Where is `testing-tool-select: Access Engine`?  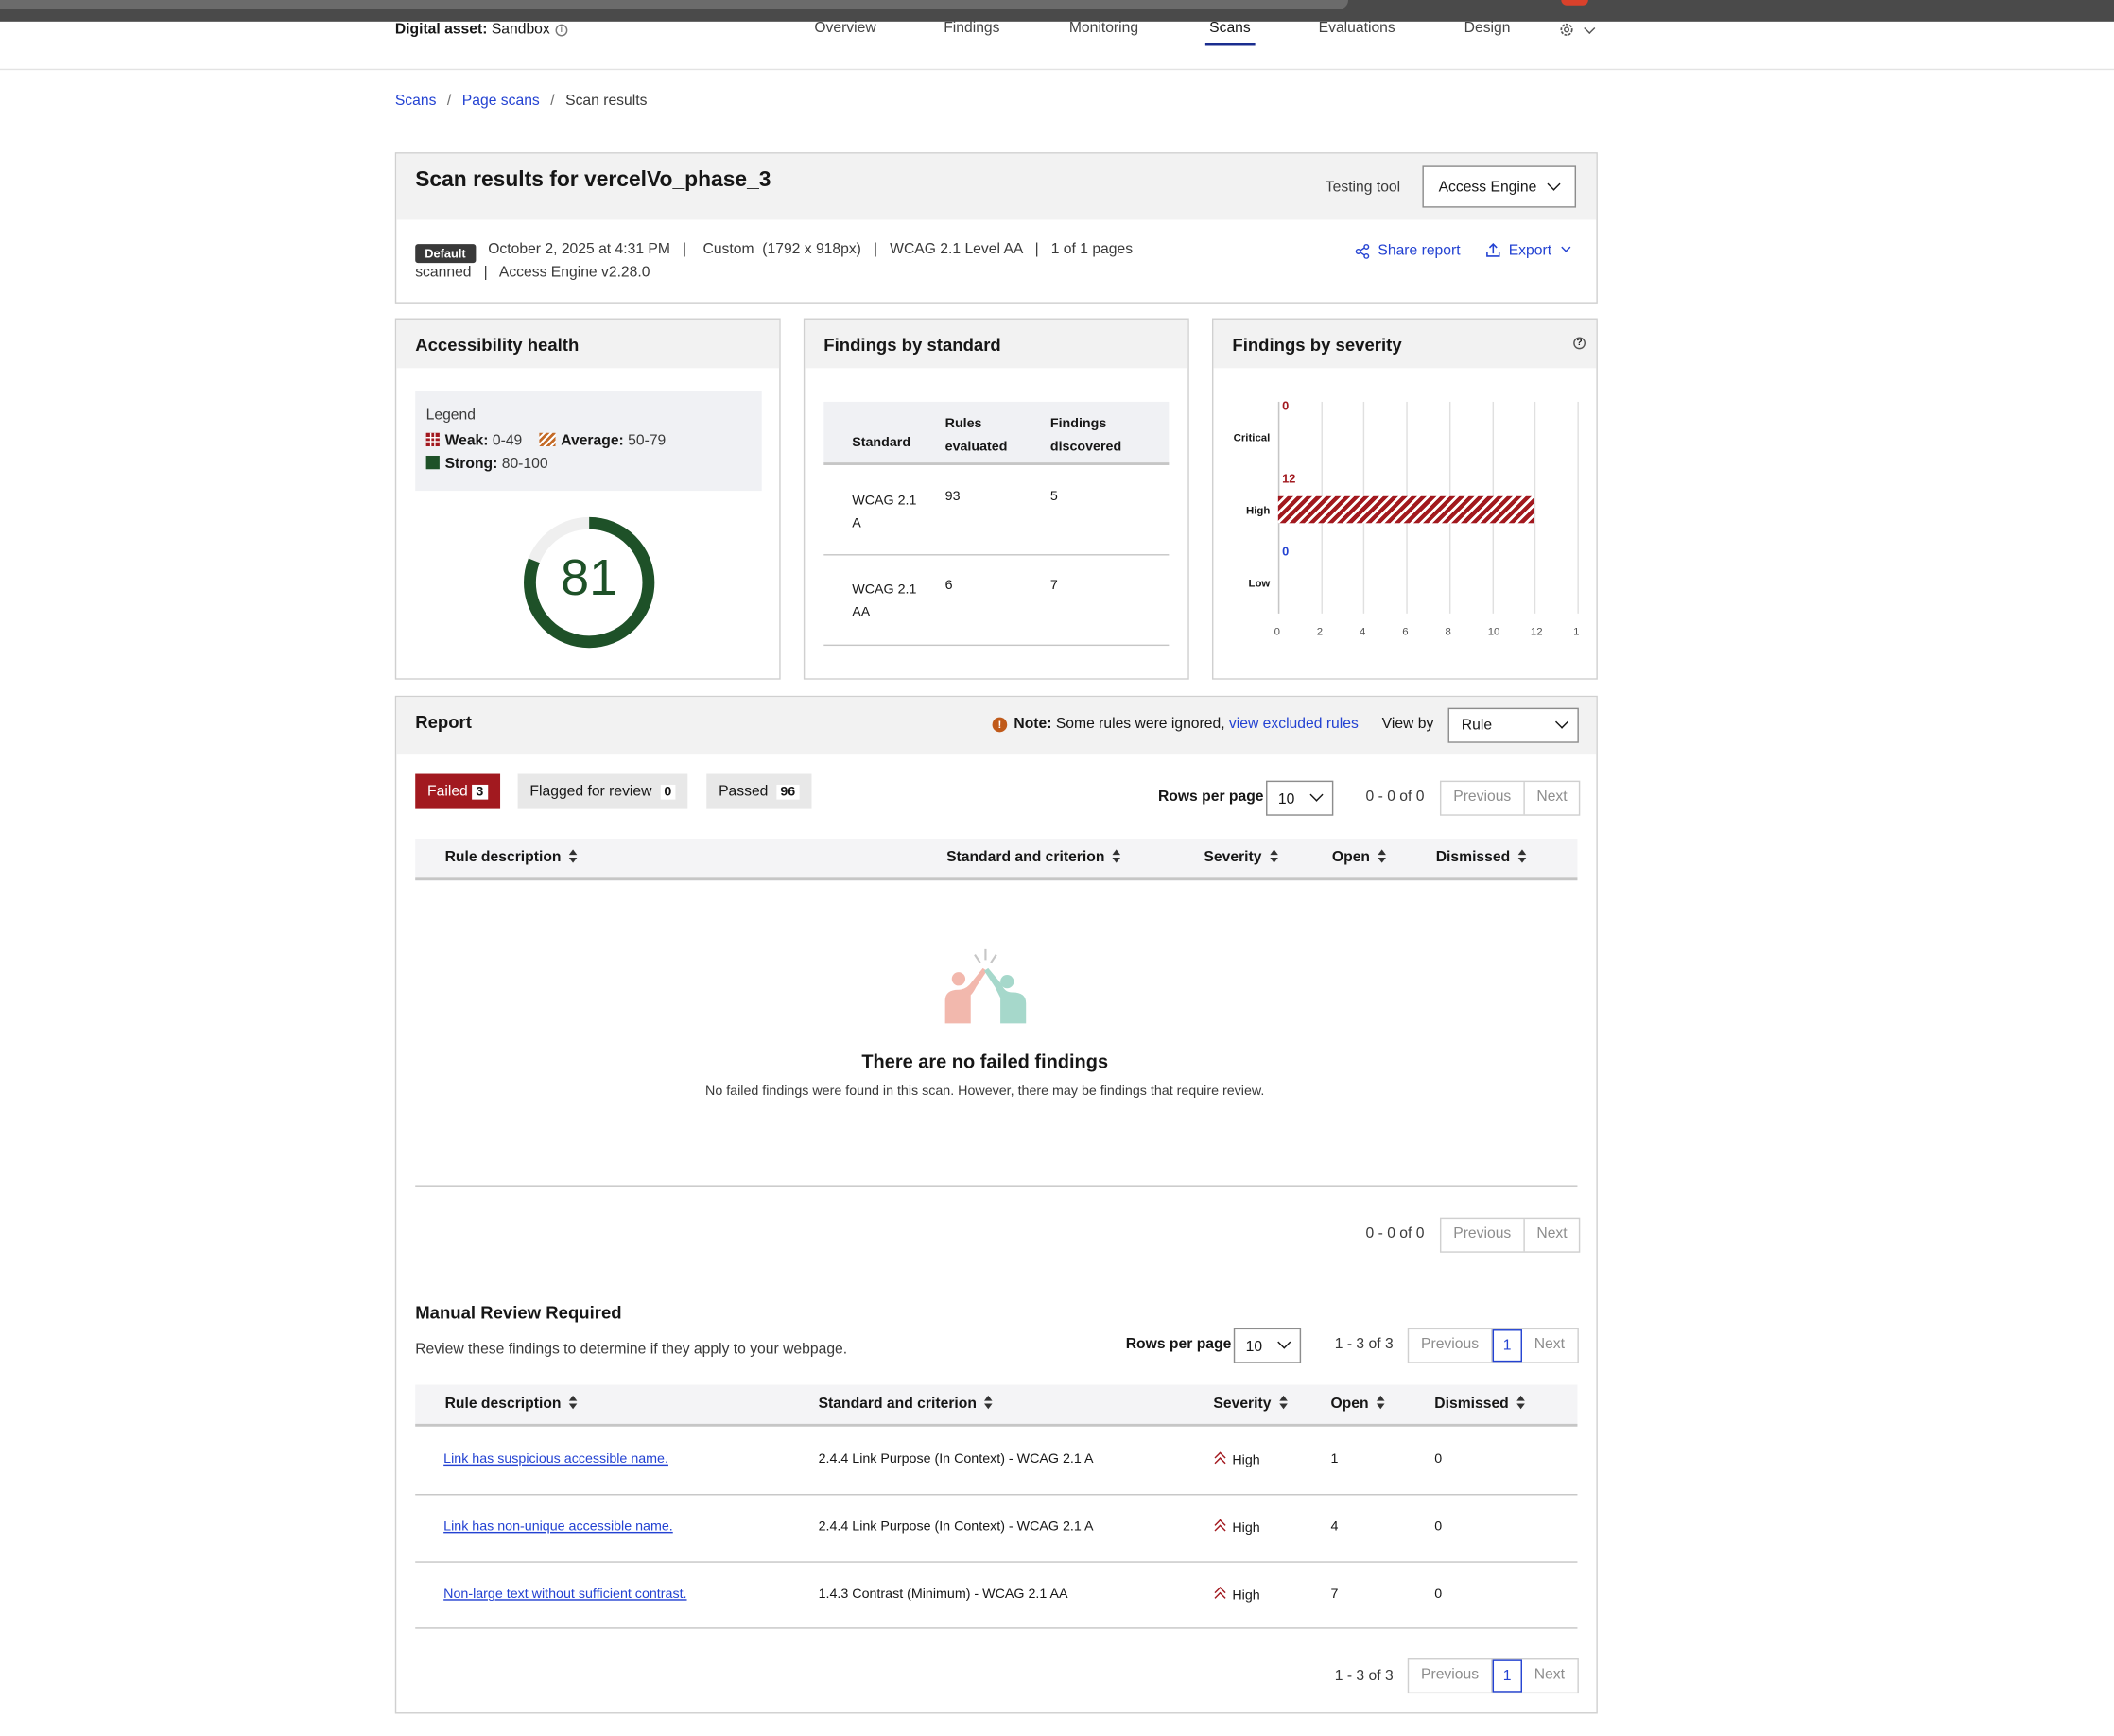 testing-tool-select: Access Engine is located at coordinates (1499, 186).